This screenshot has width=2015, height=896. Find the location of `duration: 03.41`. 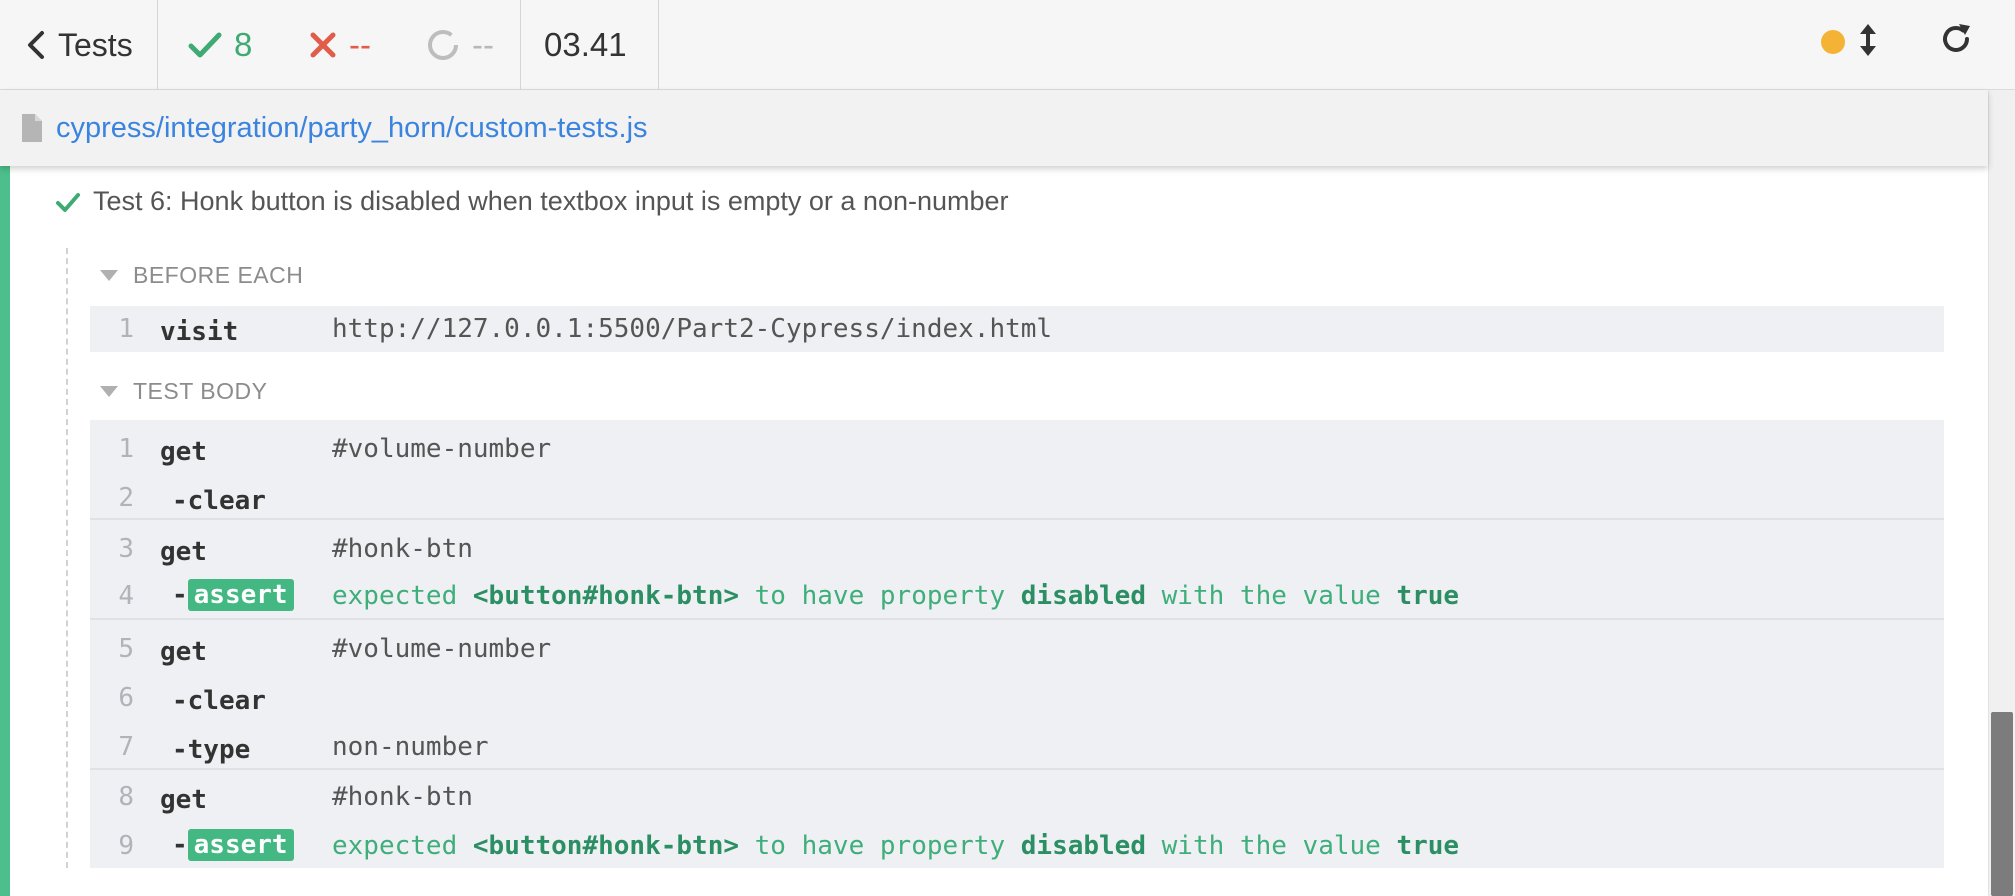

duration: 03.41 is located at coordinates (585, 44).